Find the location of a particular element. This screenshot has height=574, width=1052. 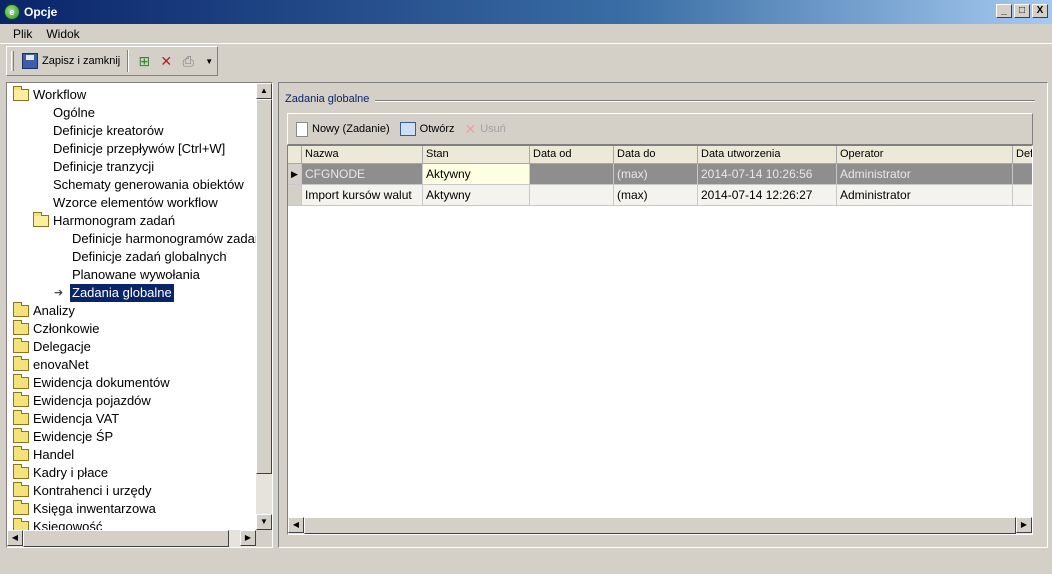

maximize-button: □ is located at coordinates (1022, 11).